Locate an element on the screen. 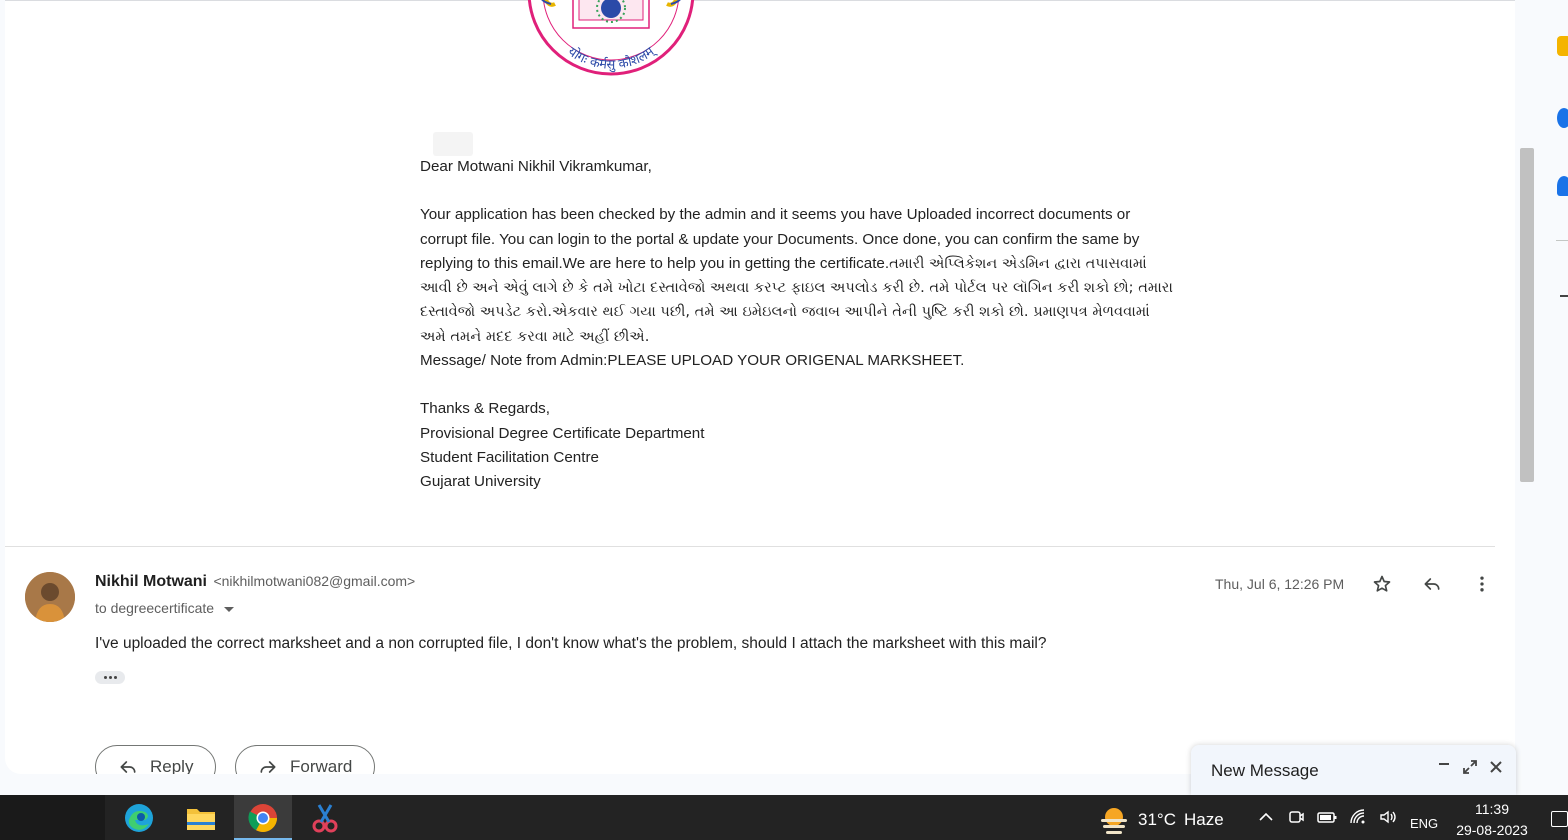 The height and width of the screenshot is (840, 1568). contacts-icon is located at coordinates (1562, 186).